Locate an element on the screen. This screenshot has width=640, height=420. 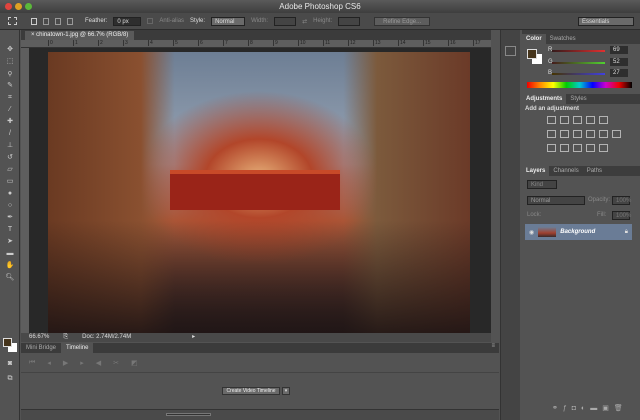
tab-color: Color is located at coordinates (534, 39).